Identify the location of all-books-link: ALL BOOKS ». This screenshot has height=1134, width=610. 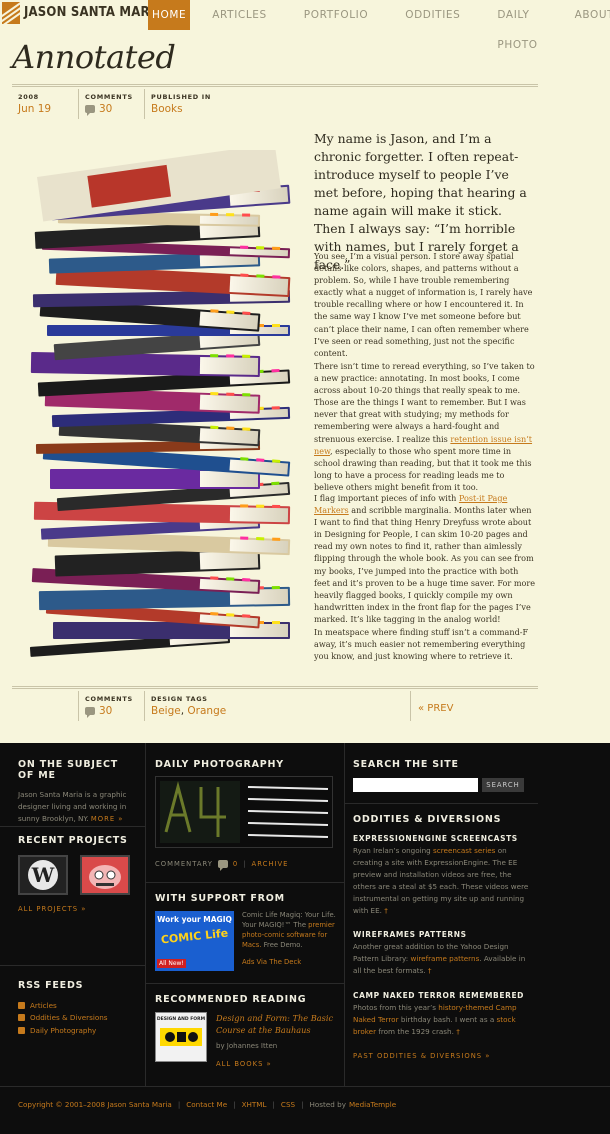
(244, 1064).